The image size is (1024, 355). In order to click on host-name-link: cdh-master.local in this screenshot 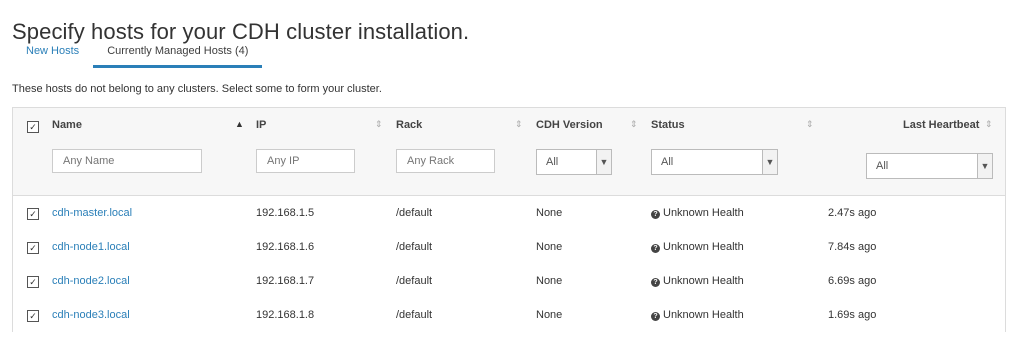, I will do `click(92, 213)`.